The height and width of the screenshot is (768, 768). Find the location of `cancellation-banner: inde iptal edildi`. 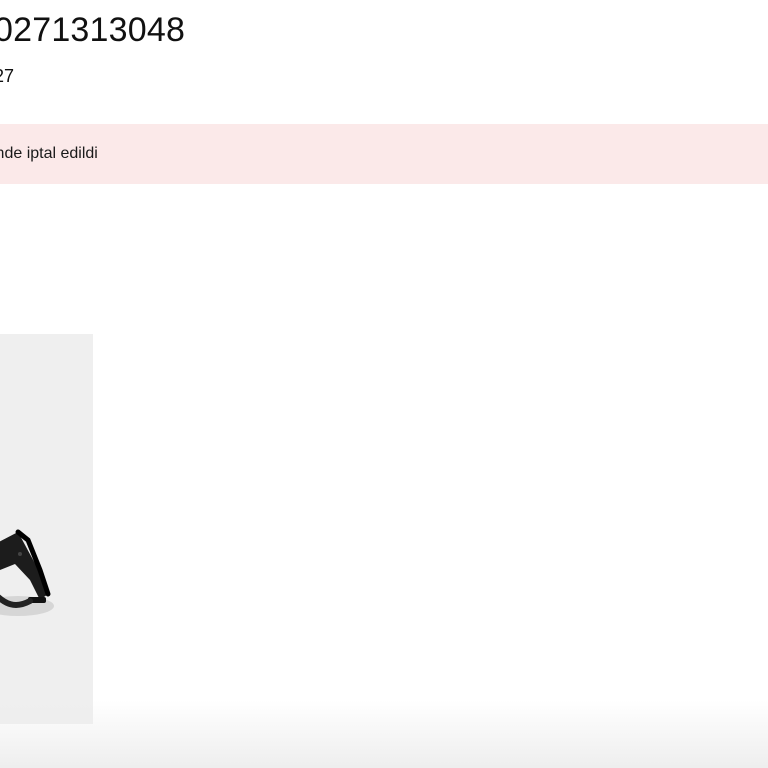

cancellation-banner: inde iptal edildi is located at coordinates (384, 154).